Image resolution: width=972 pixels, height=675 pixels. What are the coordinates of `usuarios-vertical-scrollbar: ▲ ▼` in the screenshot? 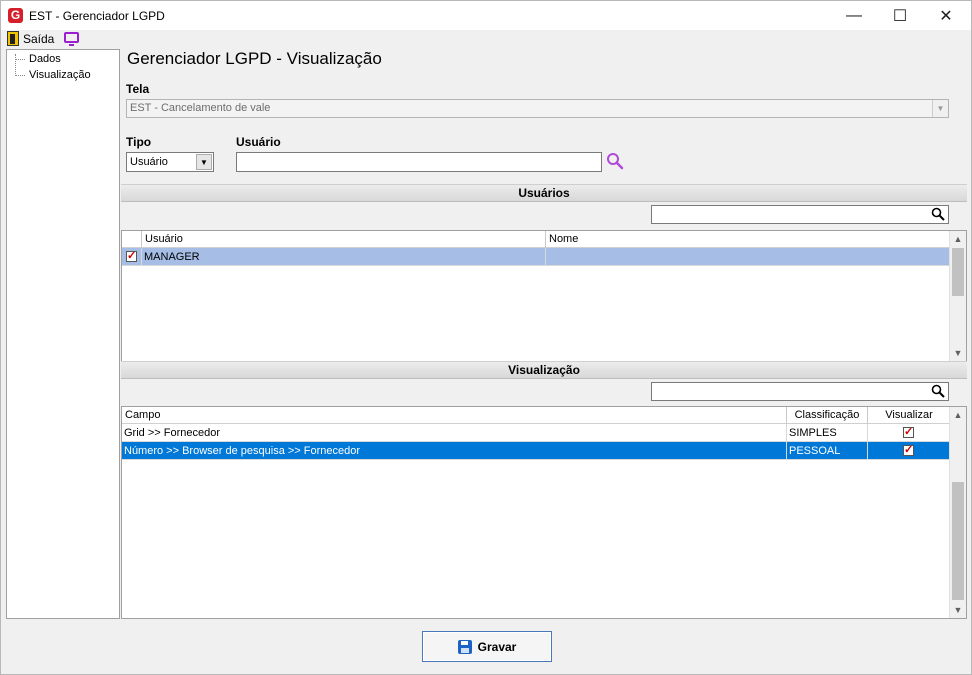 It's located at (957, 296).